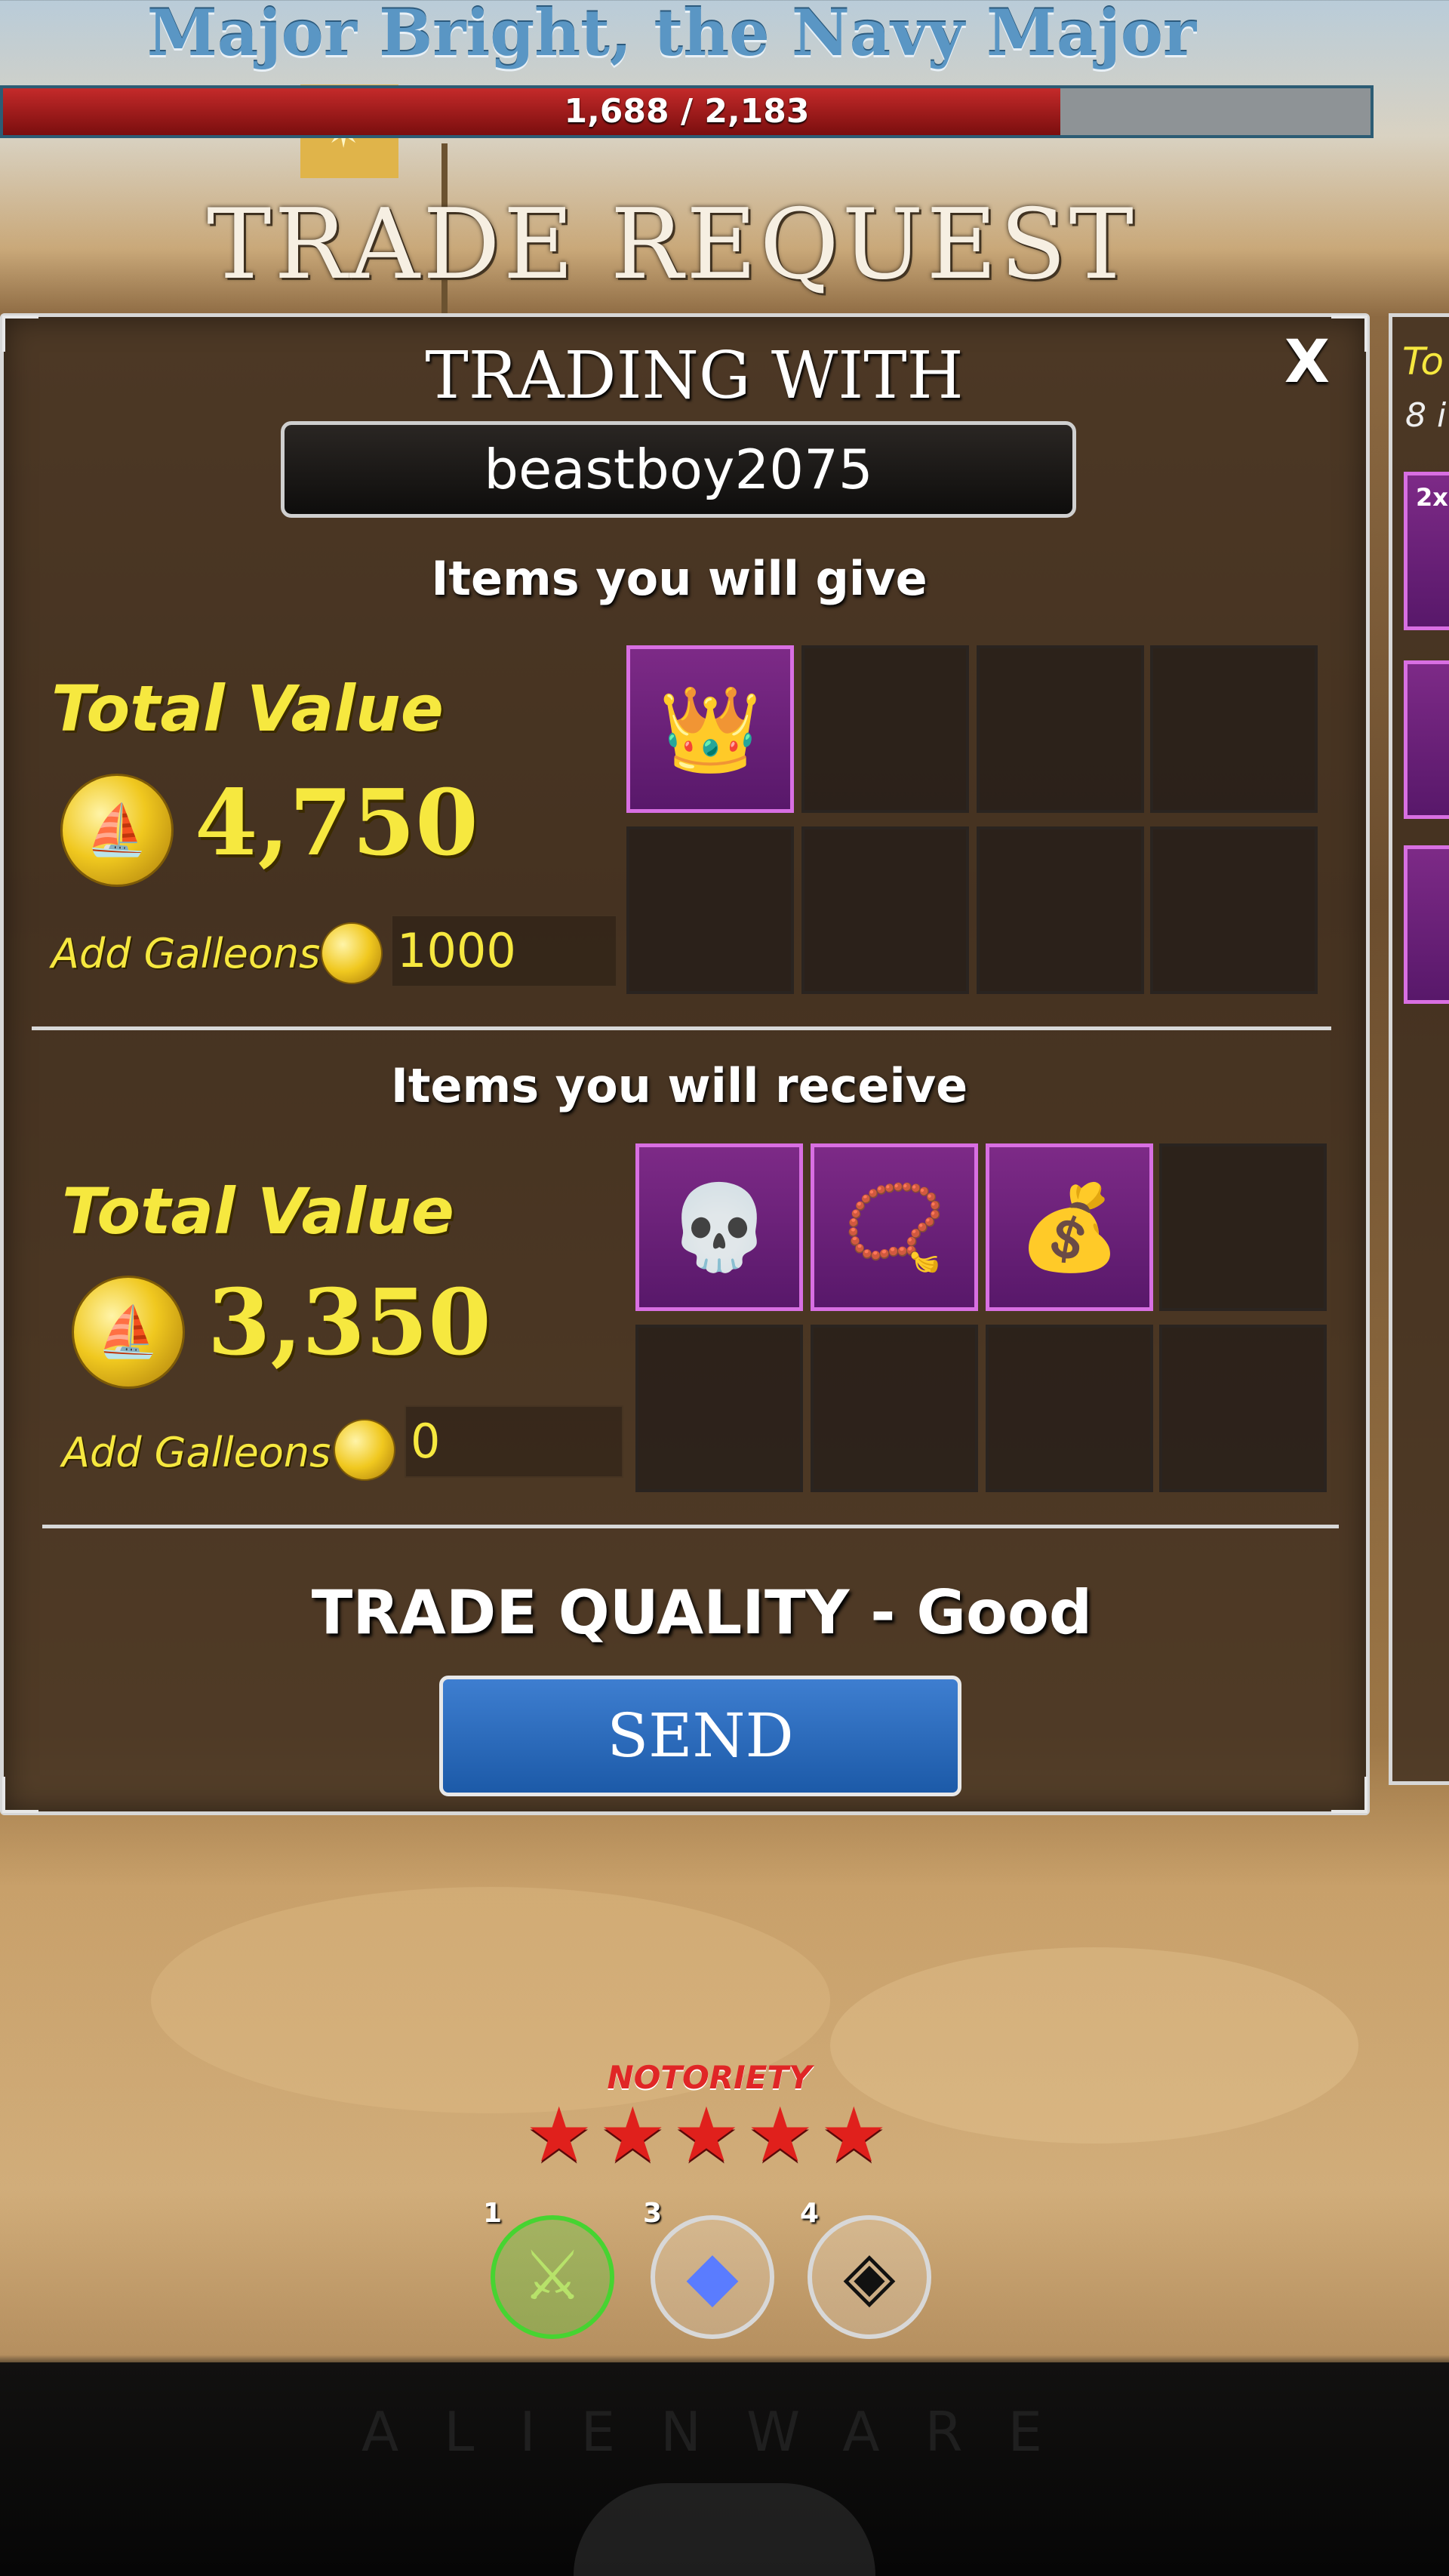 This screenshot has height=2576, width=1449. What do you see at coordinates (671, 245) in the screenshot?
I see `trade-request-title: TRADE REQUEST` at bounding box center [671, 245].